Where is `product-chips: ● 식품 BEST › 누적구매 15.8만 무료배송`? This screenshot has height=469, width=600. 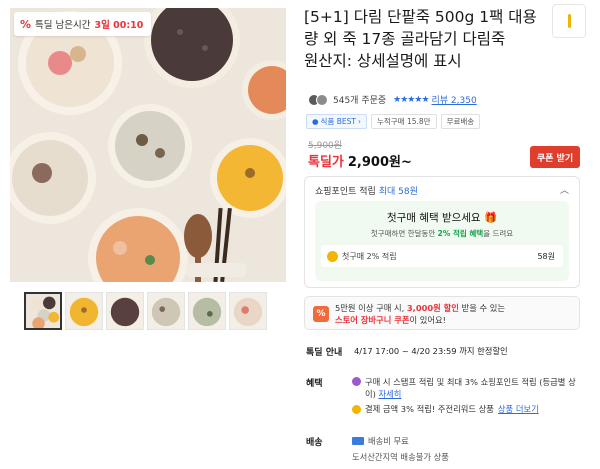 product-chips: ● 식품 BEST › 누적구매 15.8만 무료배송 is located at coordinates (393, 121).